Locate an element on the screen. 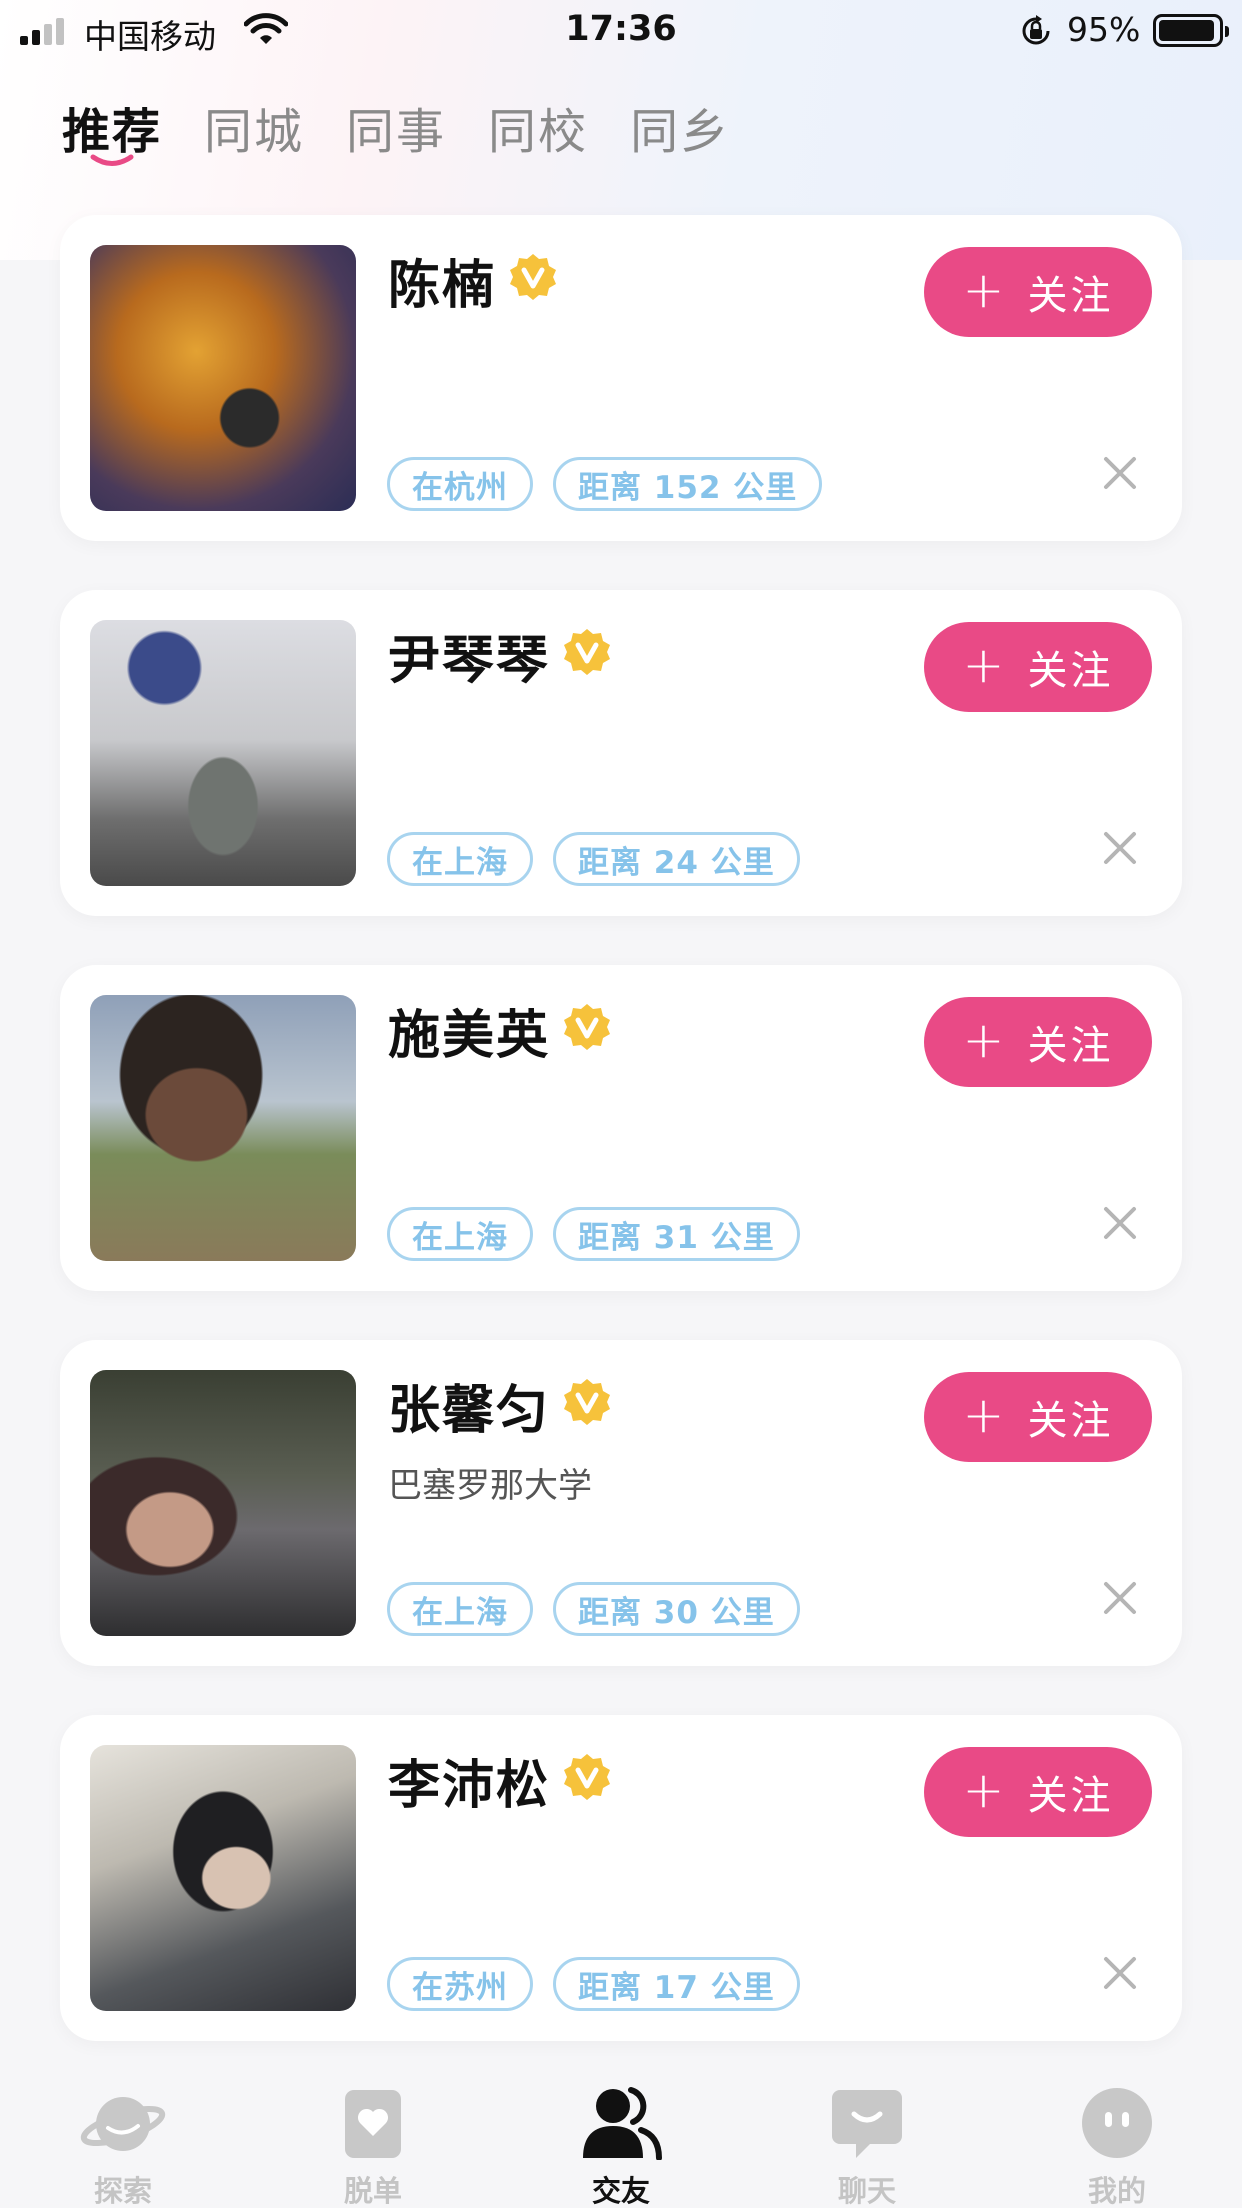  name-text: 李沛松 is located at coordinates (469, 1786).